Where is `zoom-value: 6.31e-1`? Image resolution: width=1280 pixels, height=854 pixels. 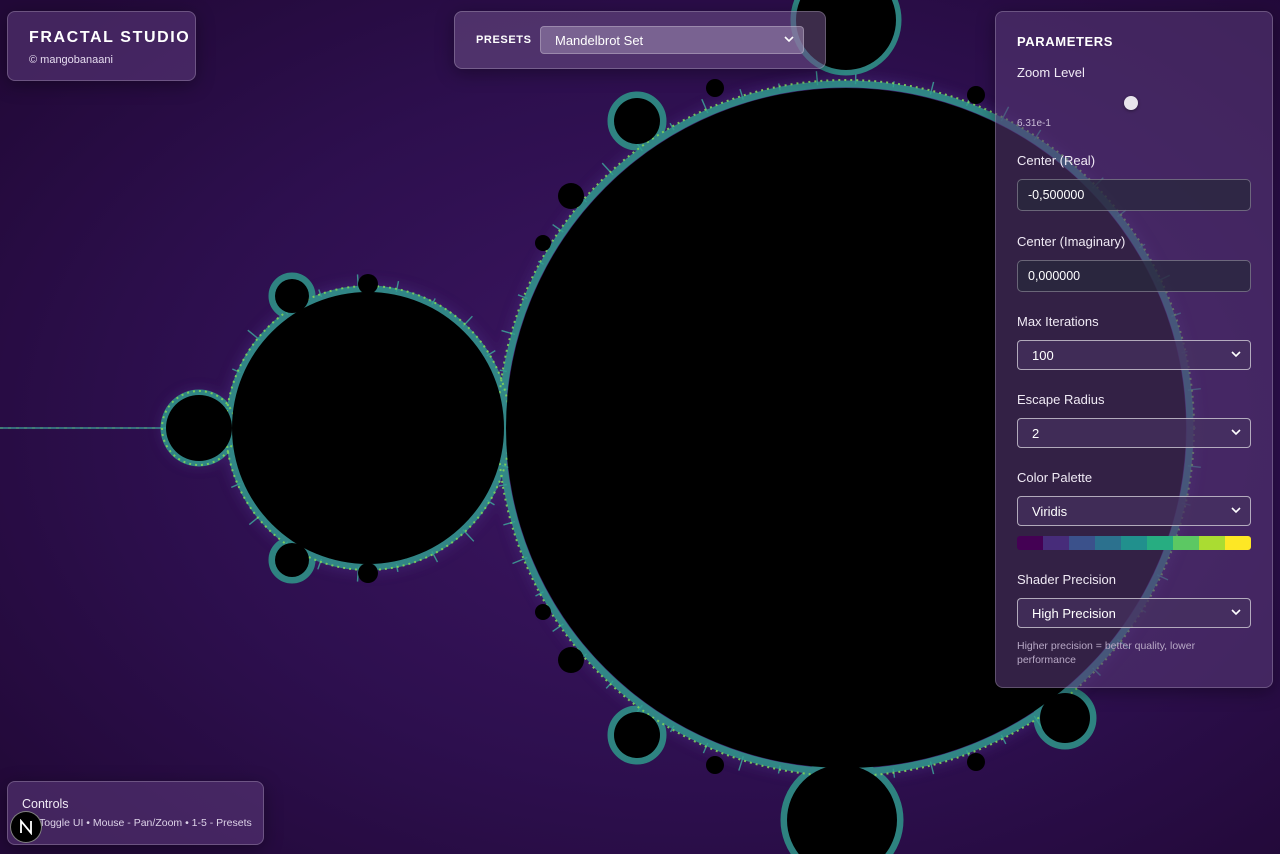
zoom-value: 6.31e-1 is located at coordinates (1034, 123).